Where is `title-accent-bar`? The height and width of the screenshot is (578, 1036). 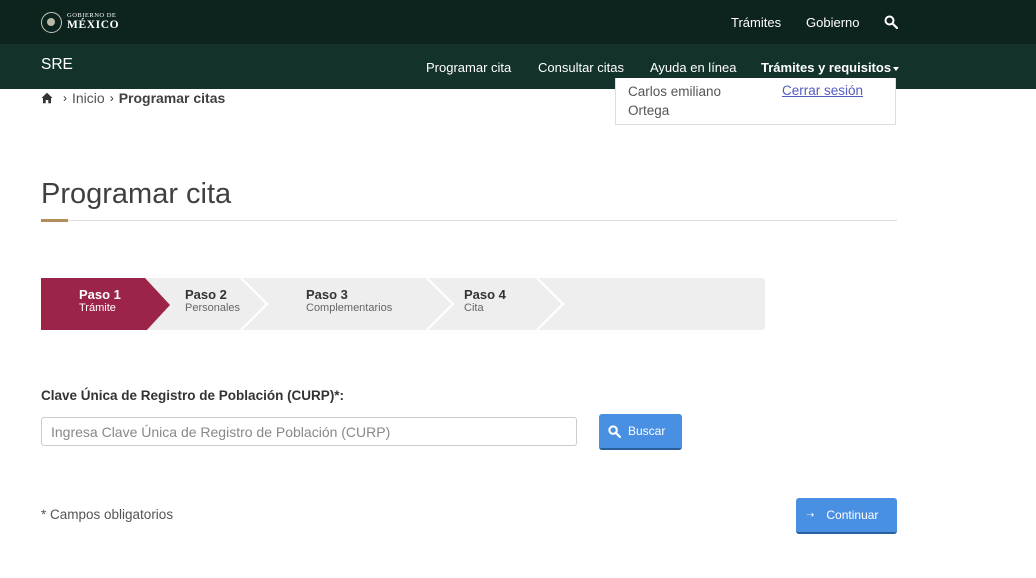 title-accent-bar is located at coordinates (54, 220).